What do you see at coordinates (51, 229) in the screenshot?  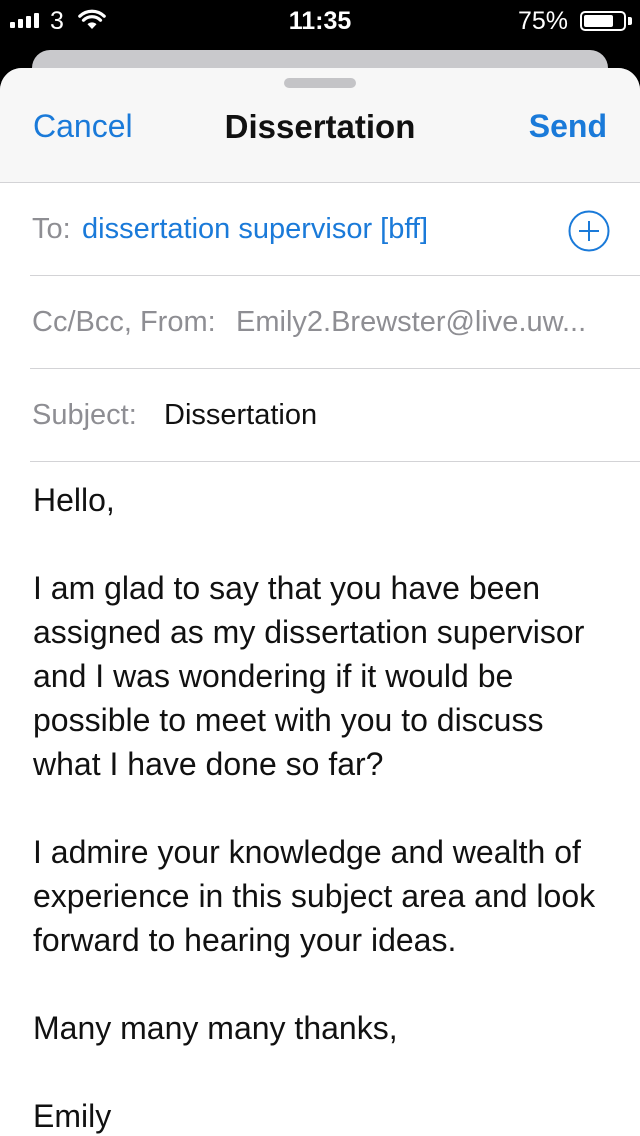 I see `to-label: To:` at bounding box center [51, 229].